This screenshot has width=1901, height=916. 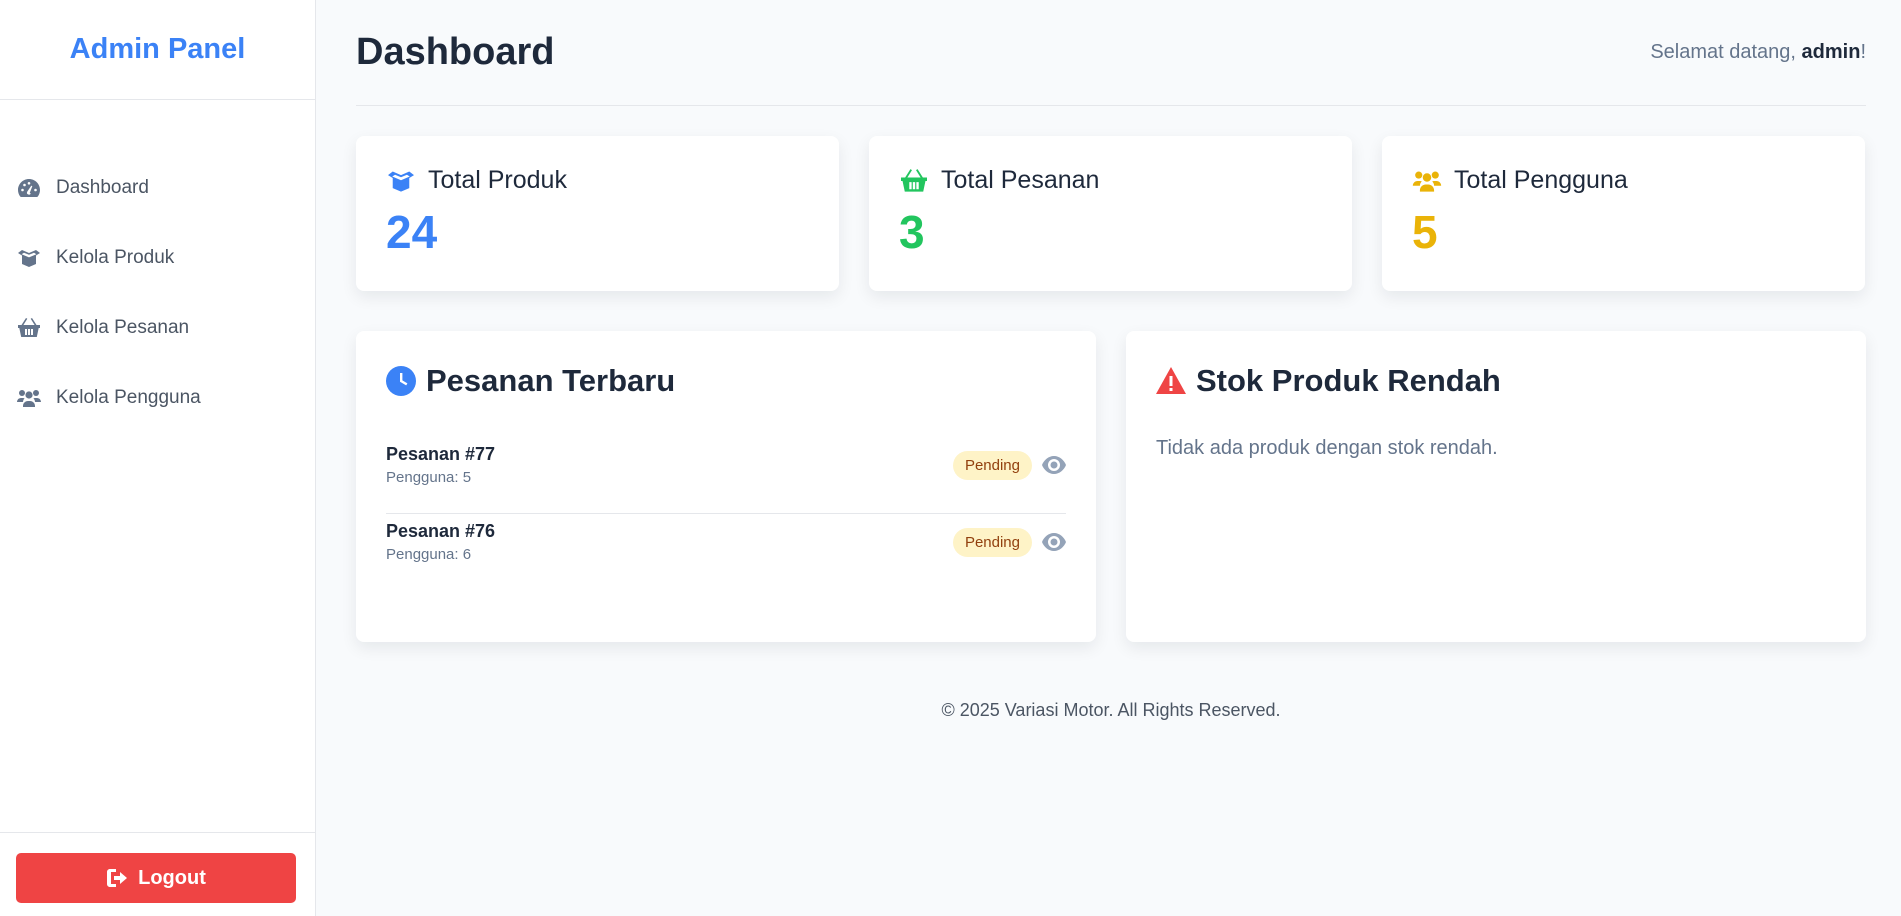 I want to click on gauge-icon, so click(x=29, y=188).